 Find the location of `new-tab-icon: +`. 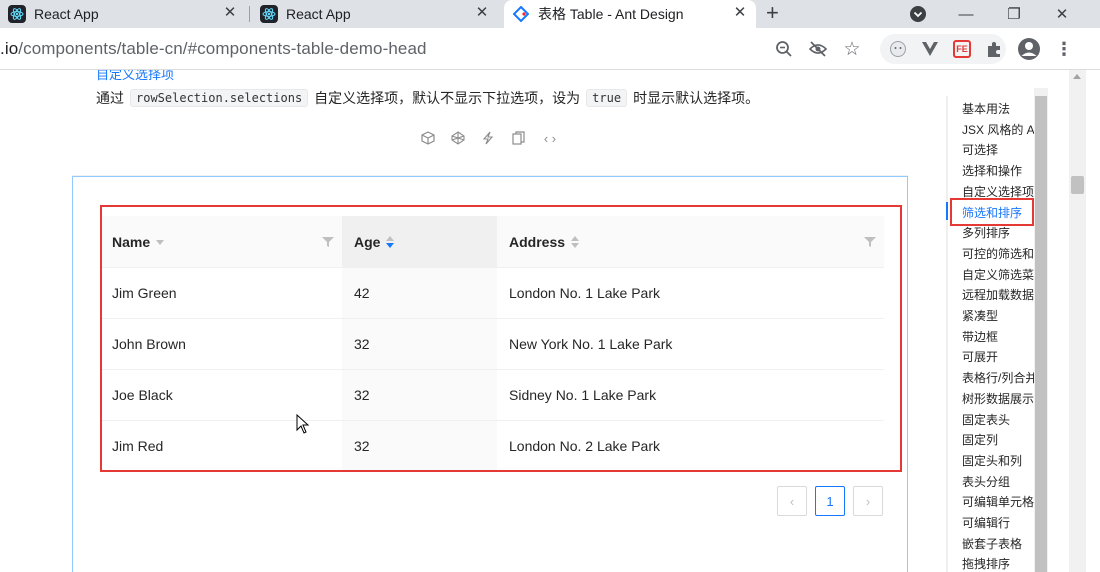

new-tab-icon: + is located at coordinates (772, 13).